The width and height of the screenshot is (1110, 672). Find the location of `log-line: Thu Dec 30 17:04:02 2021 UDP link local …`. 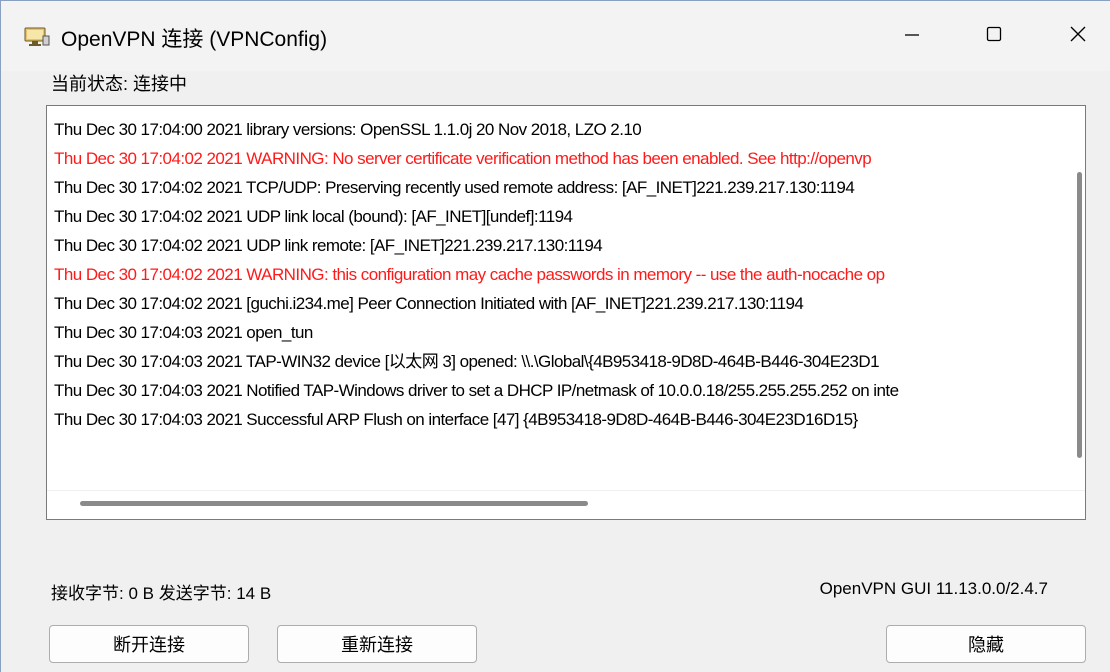

log-line: Thu Dec 30 17:04:02 2021 UDP link local … is located at coordinates (313, 216).